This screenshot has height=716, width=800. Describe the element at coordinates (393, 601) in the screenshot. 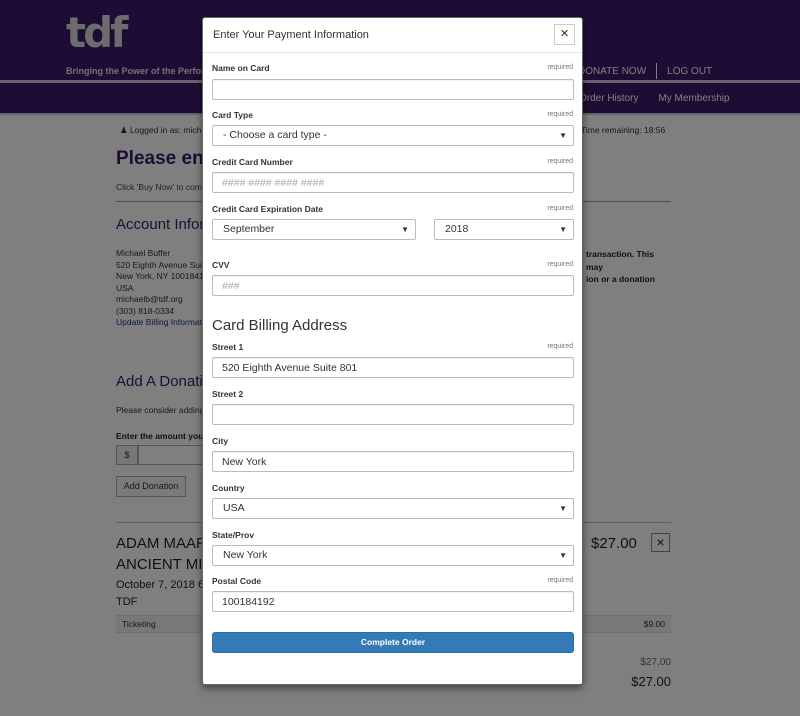

I see `postal-code-input` at that location.